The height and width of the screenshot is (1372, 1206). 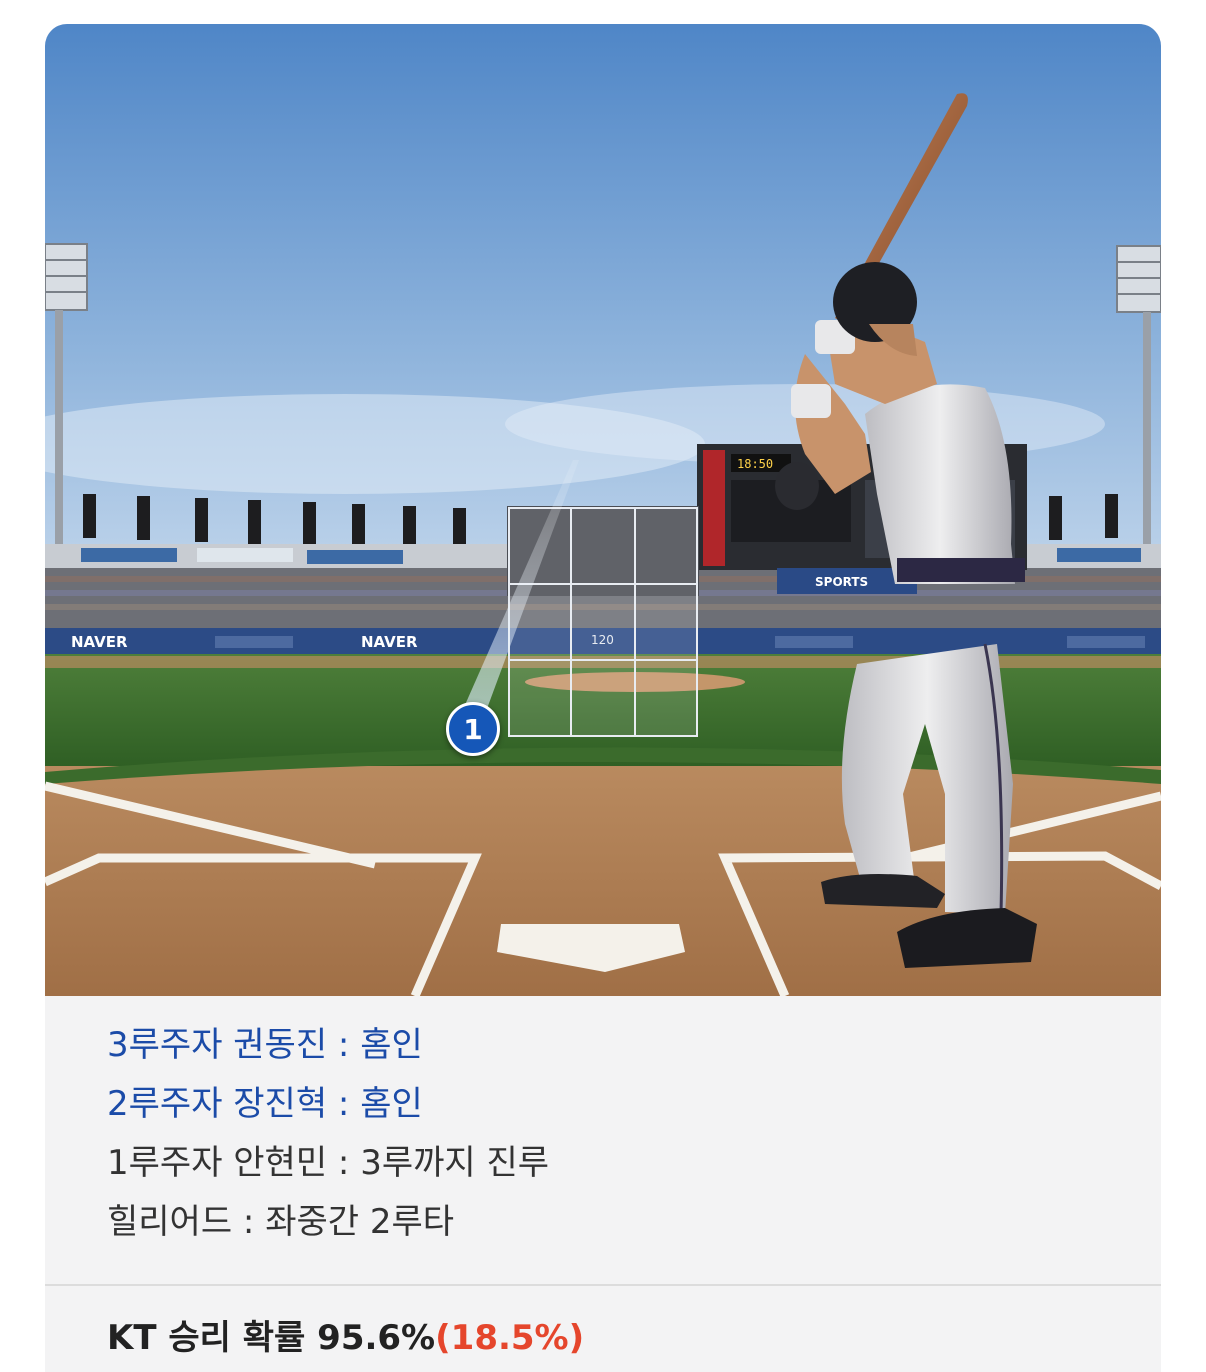 I want to click on pitch-number-marker: 1, so click(x=473, y=729).